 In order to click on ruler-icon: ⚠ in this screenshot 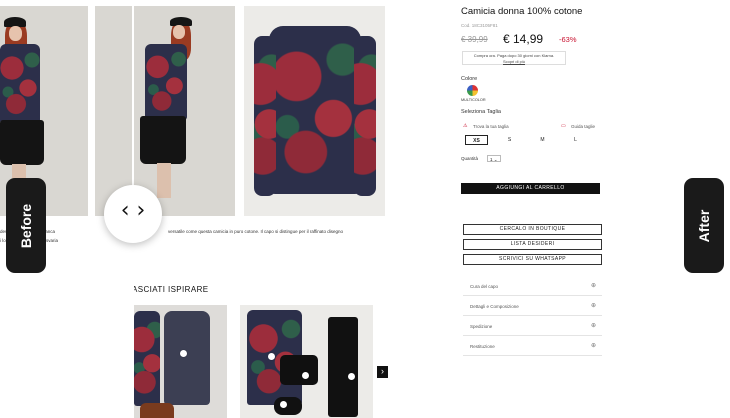, I will do `click(465, 126)`.